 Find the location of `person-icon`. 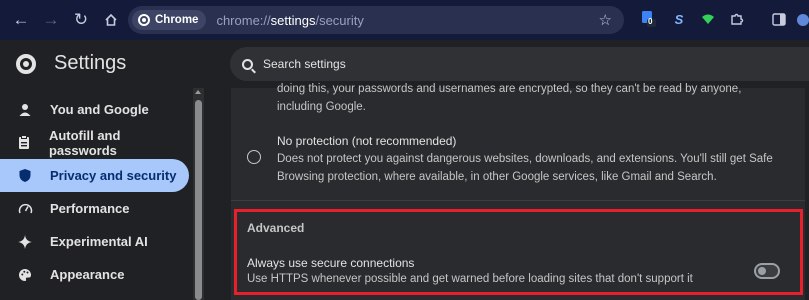

person-icon is located at coordinates (25, 110).